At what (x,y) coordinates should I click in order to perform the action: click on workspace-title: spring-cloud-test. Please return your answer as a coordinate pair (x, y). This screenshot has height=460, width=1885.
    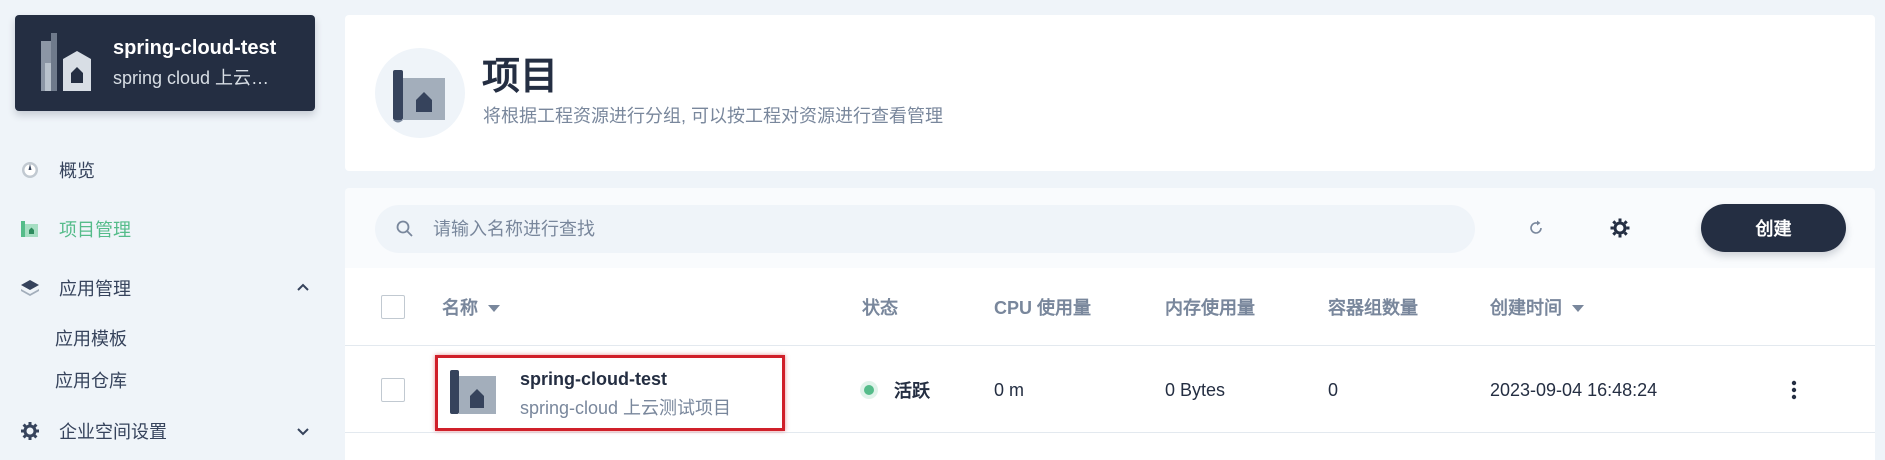
    Looking at the image, I should click on (195, 48).